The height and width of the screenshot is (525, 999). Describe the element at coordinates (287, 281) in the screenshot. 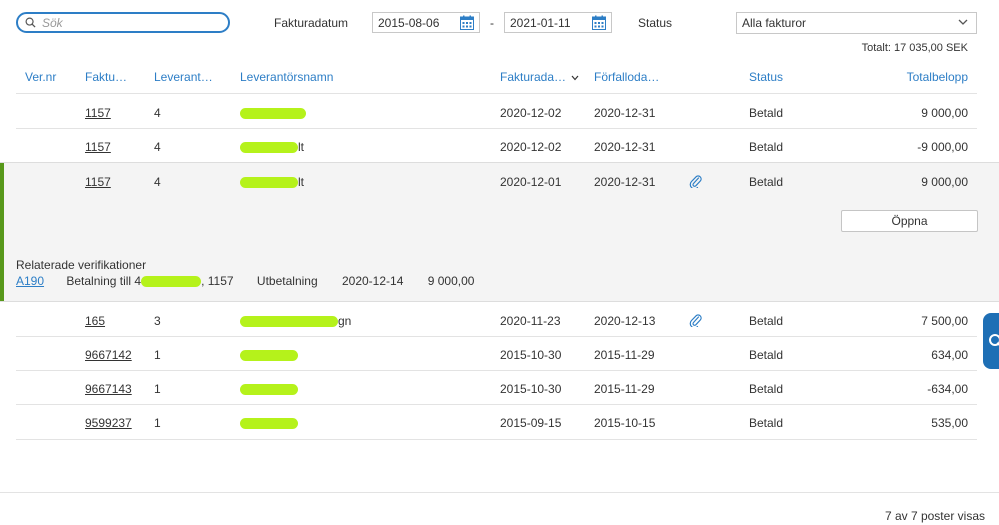

I see `related-type: Utbetalning` at that location.